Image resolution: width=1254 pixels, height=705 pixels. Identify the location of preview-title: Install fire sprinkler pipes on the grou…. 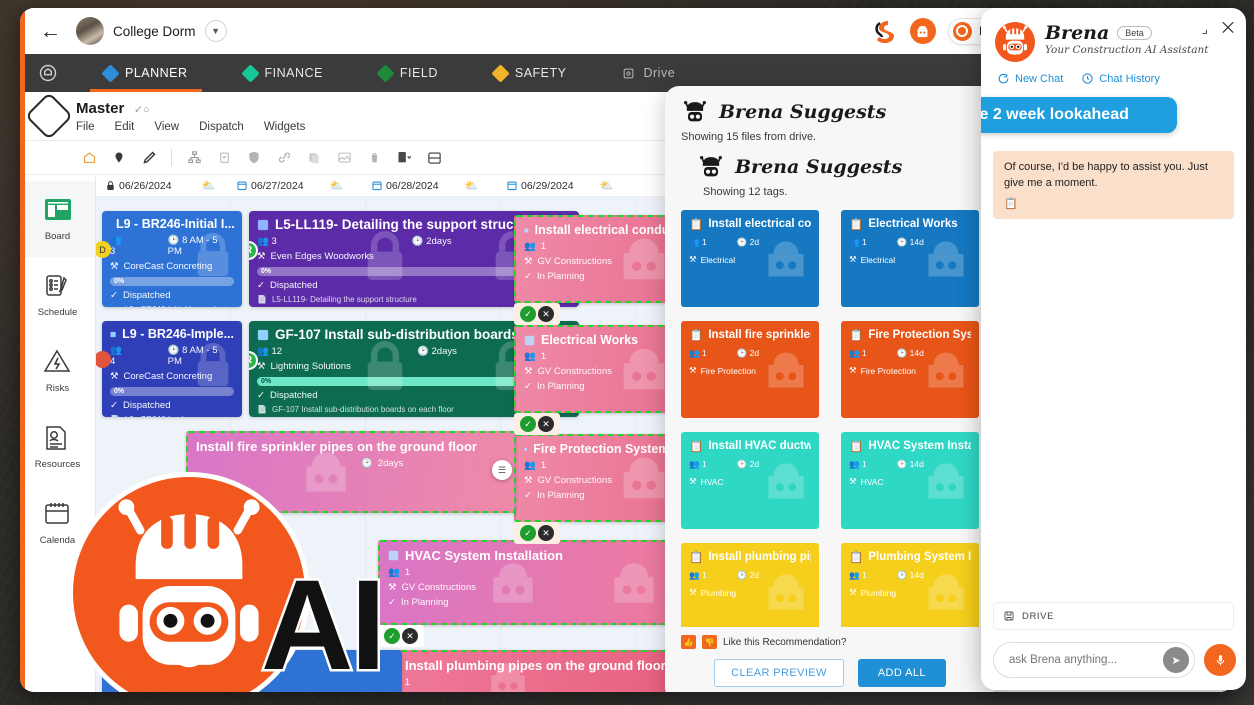
(336, 446).